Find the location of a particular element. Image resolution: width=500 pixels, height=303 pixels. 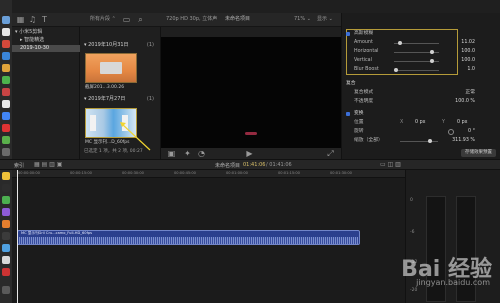

trash-icon is located at coordinates (6, 290).